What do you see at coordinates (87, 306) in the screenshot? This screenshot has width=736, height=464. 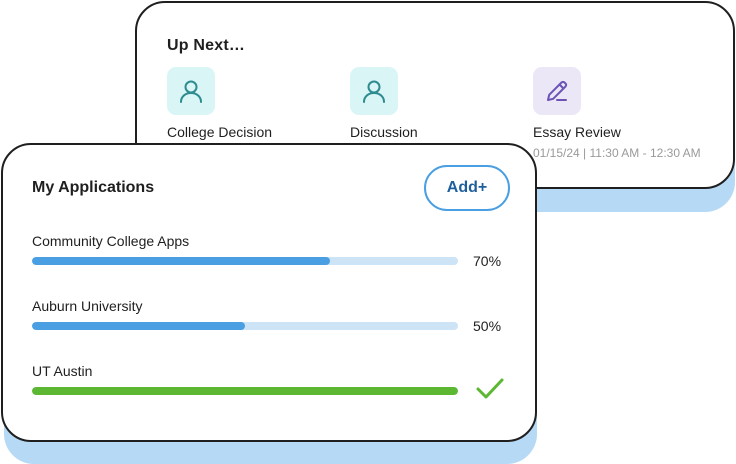 I see `application-name: Auburn University` at bounding box center [87, 306].